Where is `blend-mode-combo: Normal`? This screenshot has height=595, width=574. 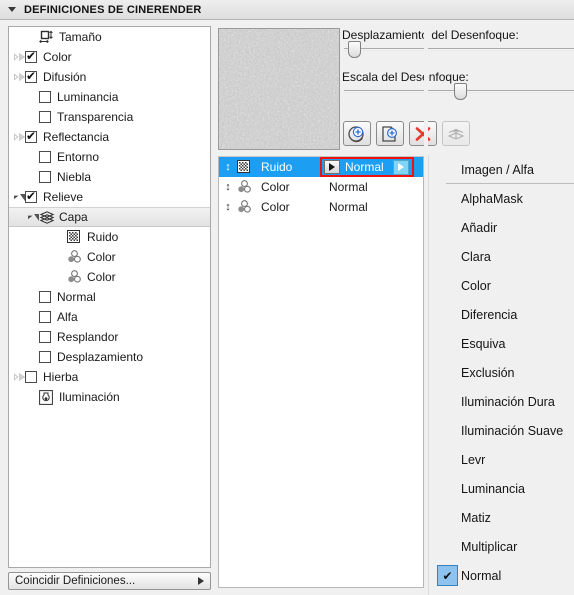 blend-mode-combo: Normal is located at coordinates (367, 167).